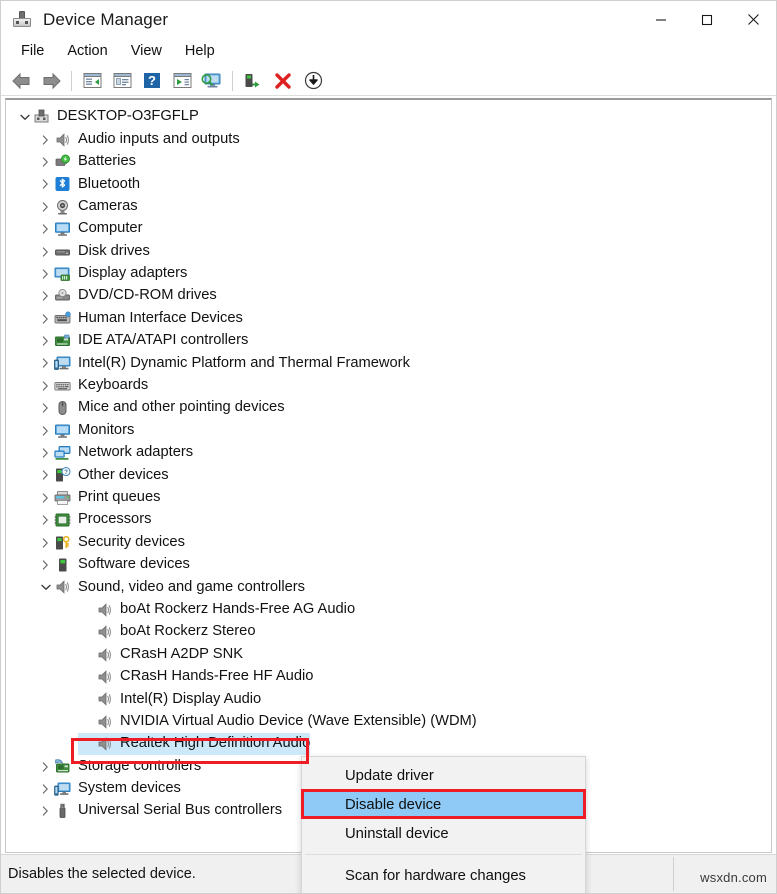 The height and width of the screenshot is (894, 777). Describe the element at coordinates (443, 833) in the screenshot. I see `context-menu-item: Uninstall device` at that location.